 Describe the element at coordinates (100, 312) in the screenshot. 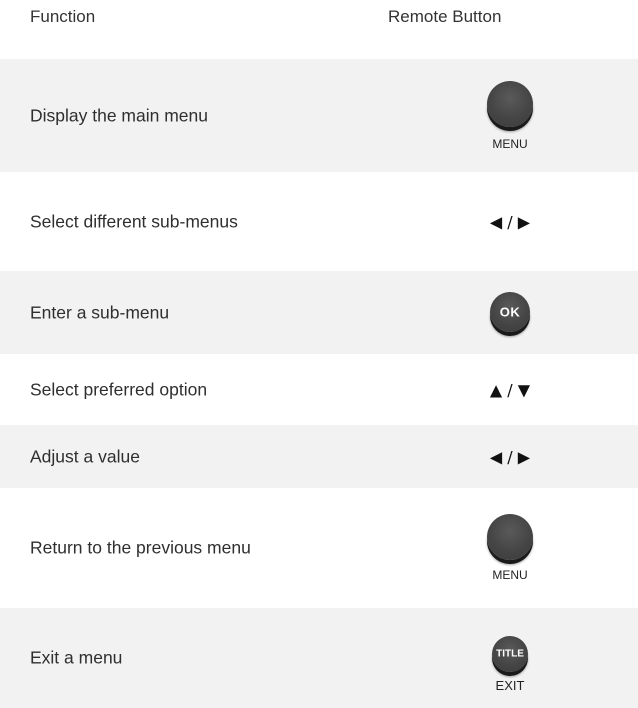

I see `function-label: Enter a sub-menu` at that location.